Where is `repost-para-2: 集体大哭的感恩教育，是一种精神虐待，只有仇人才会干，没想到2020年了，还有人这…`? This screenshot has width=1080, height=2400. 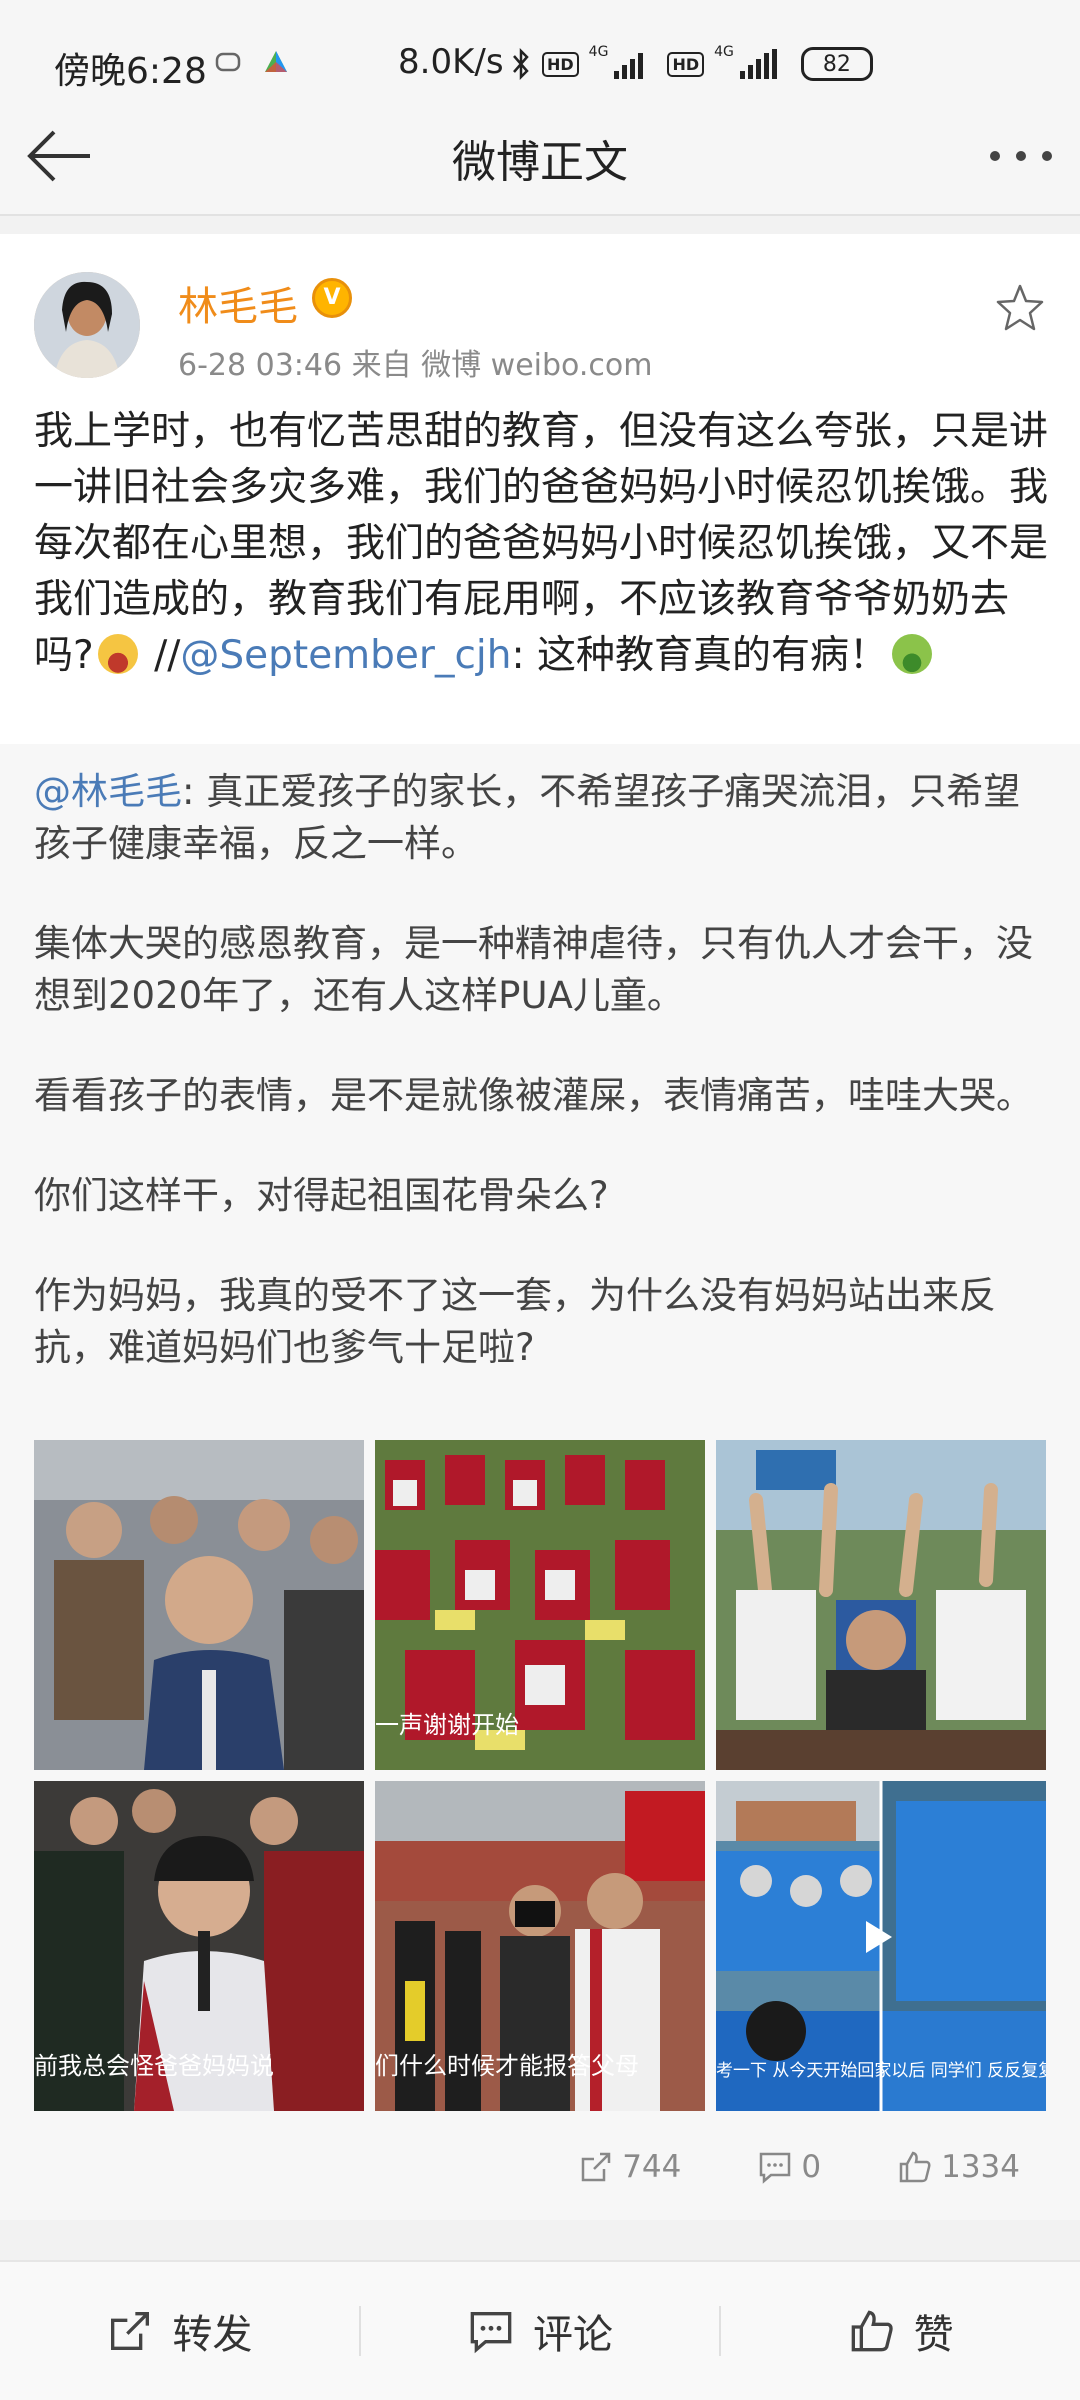
repost-para-2: 集体大哭的感恩教育，是一种精神虐待，只有仇人才会干，没想到2020年了，还有人这… is located at coordinates (533, 969).